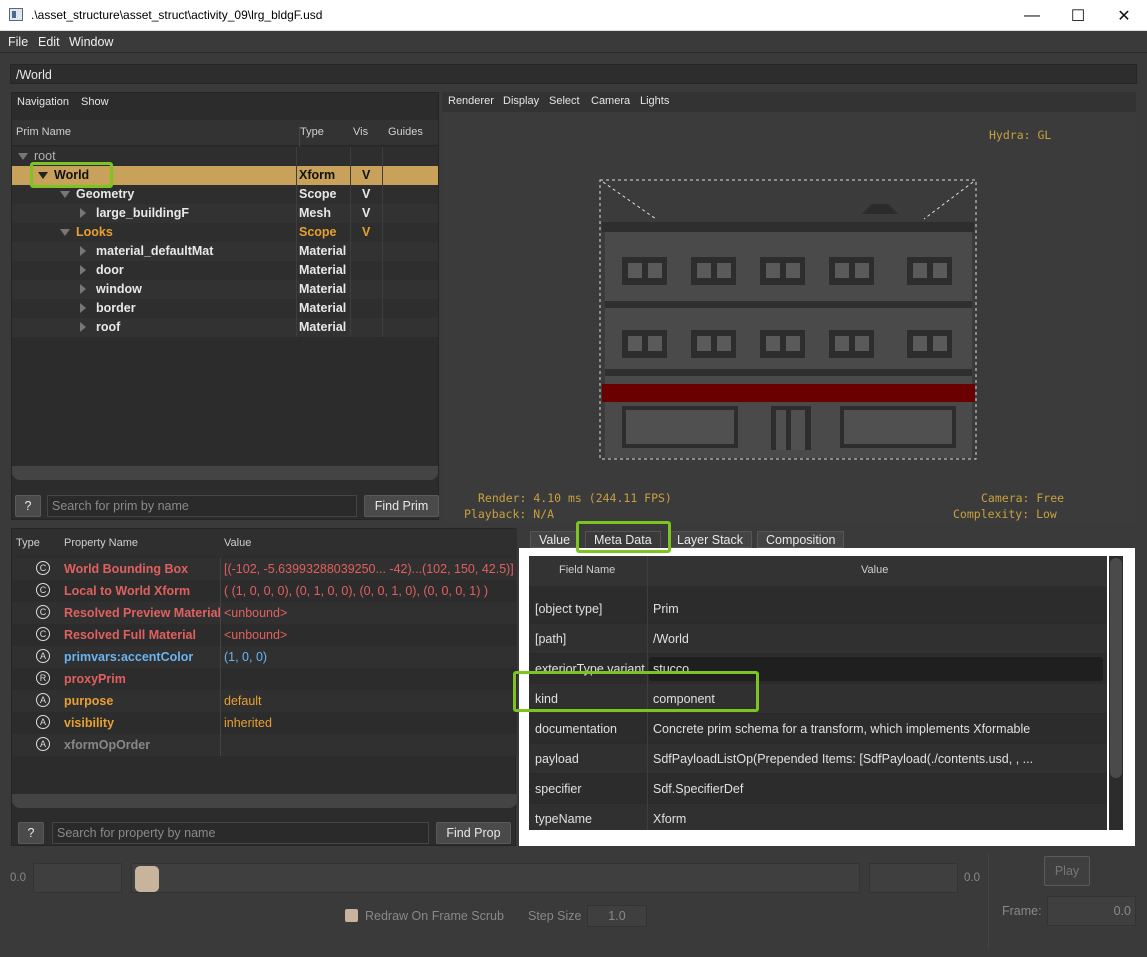  What do you see at coordinates (101, 543) in the screenshot?
I see `col-property-name: Property Name` at bounding box center [101, 543].